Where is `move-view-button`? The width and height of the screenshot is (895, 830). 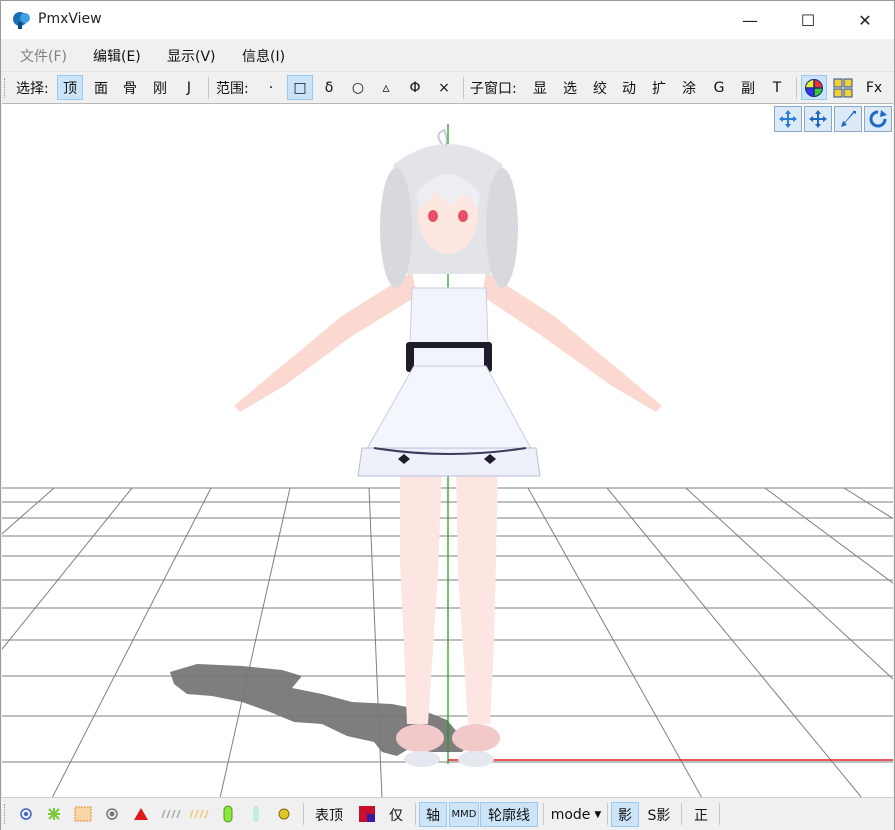 move-view-button is located at coordinates (788, 119).